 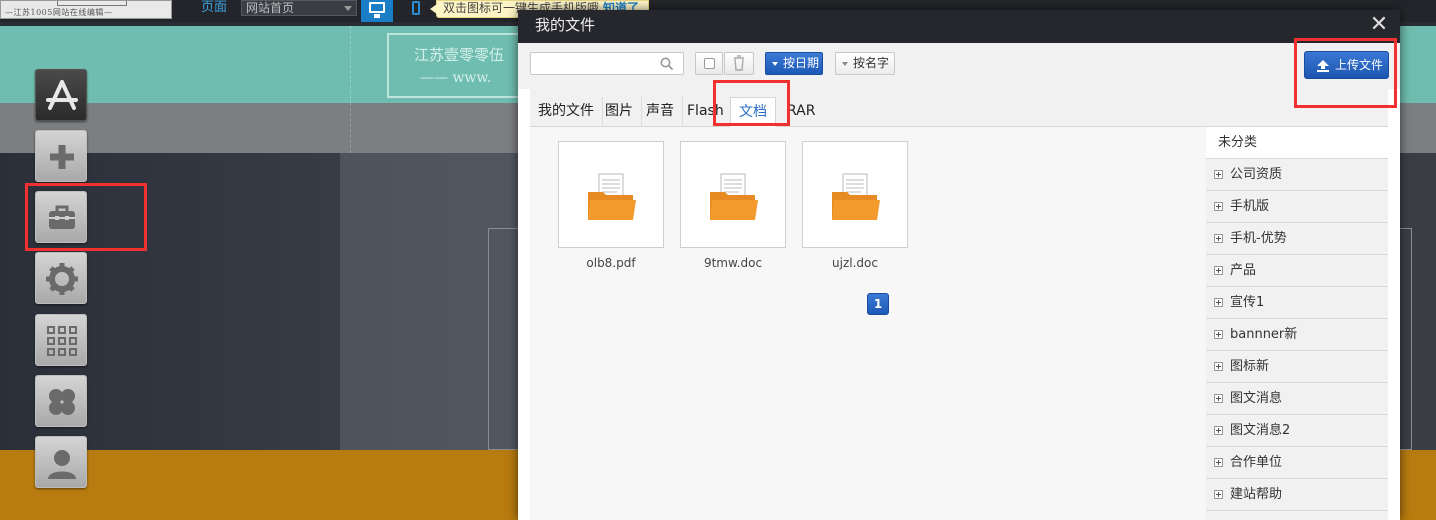 What do you see at coordinates (619, 112) in the screenshot?
I see `tab-images: 图片` at bounding box center [619, 112].